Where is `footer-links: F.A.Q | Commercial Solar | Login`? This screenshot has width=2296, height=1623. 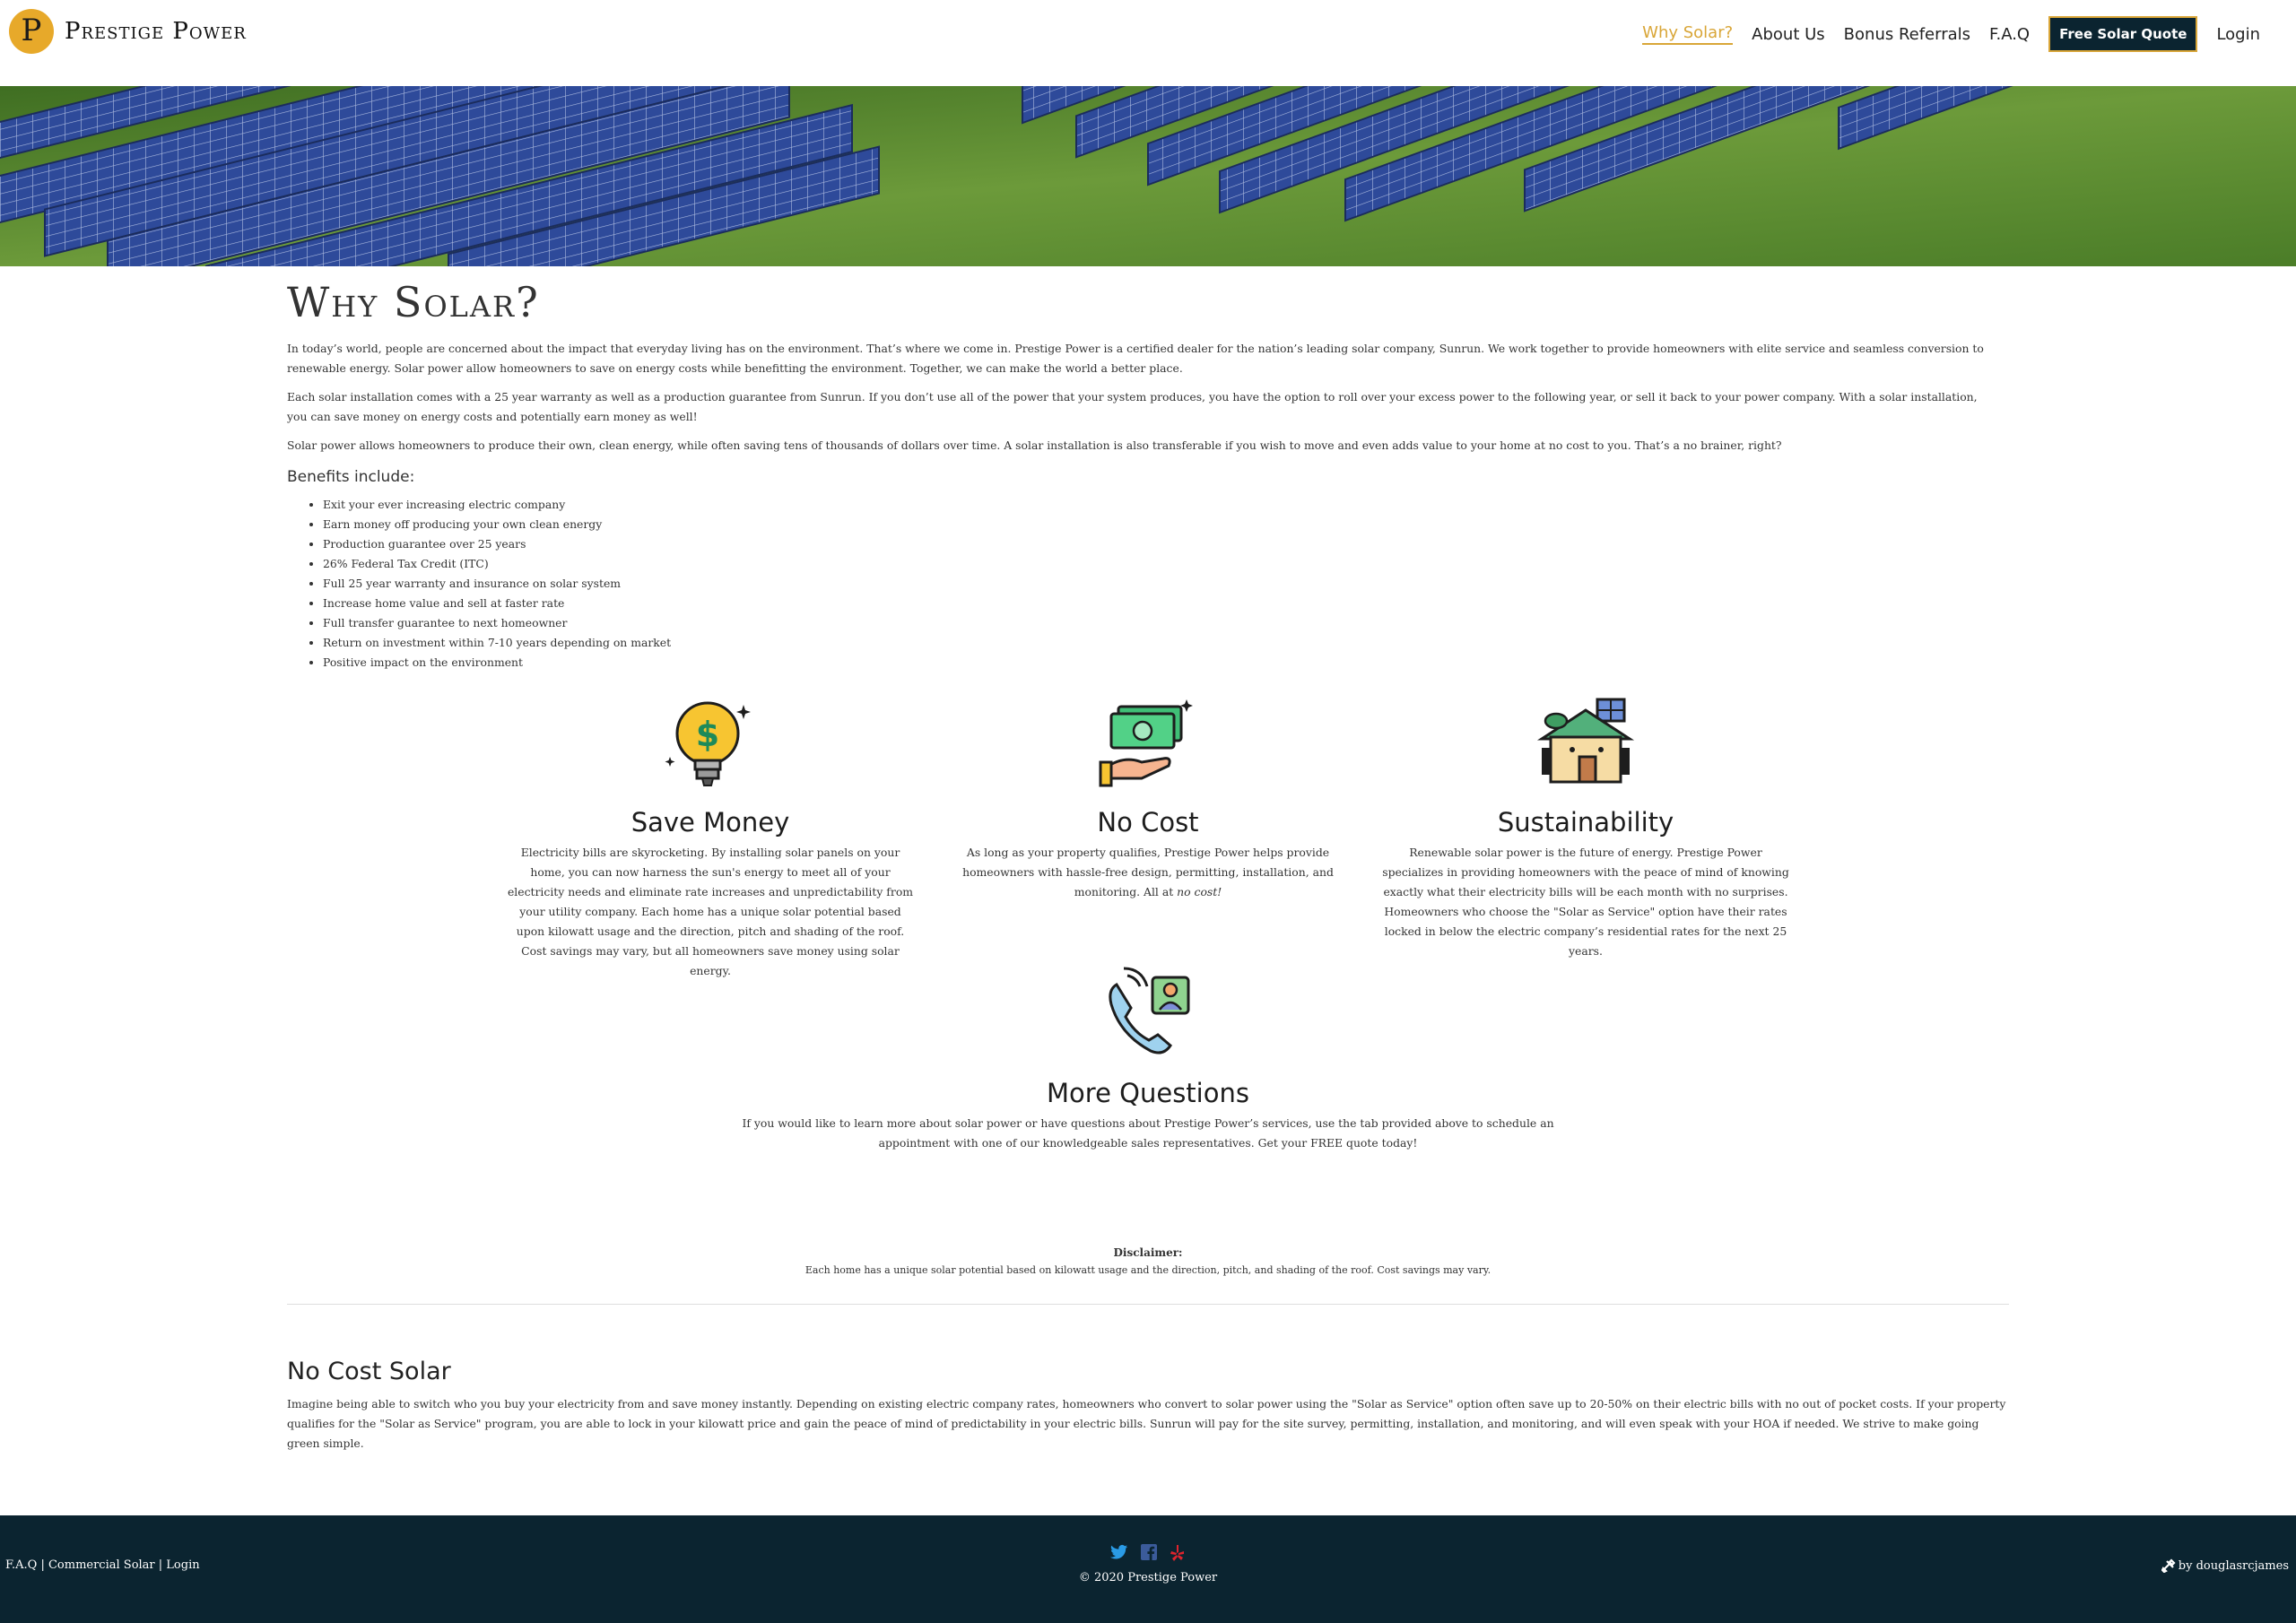 footer-links: F.A.Q | Commercial Solar | Login is located at coordinates (102, 1565).